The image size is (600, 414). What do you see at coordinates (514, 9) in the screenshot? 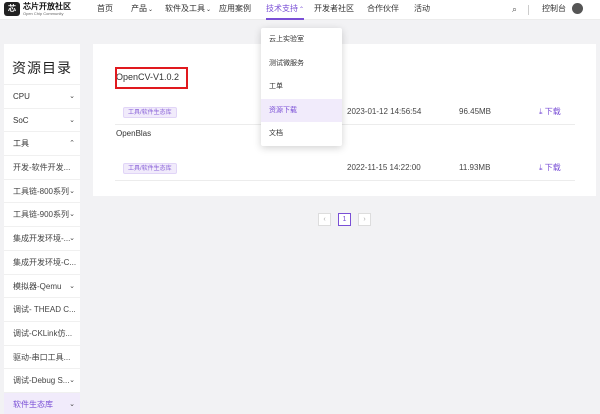
I see `search-icon: ⌕` at bounding box center [514, 9].